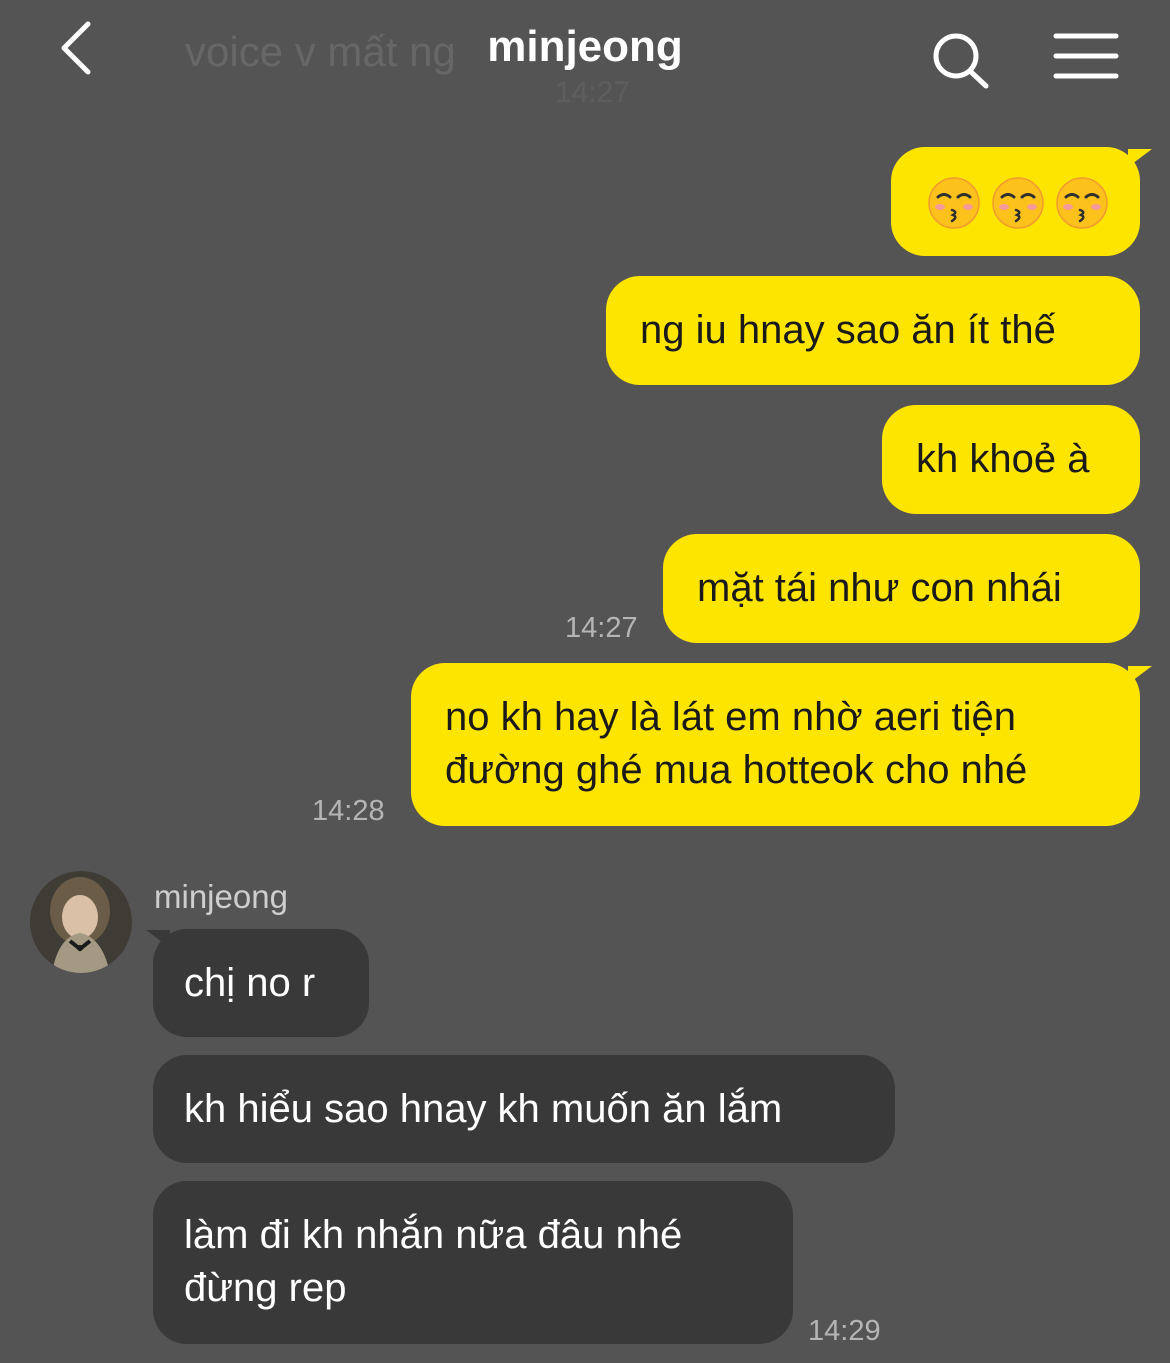 This screenshot has width=1170, height=1363. What do you see at coordinates (730, 717) in the screenshot?
I see `message-text-line: no kh hay là lát em nhờ aeri tiện` at bounding box center [730, 717].